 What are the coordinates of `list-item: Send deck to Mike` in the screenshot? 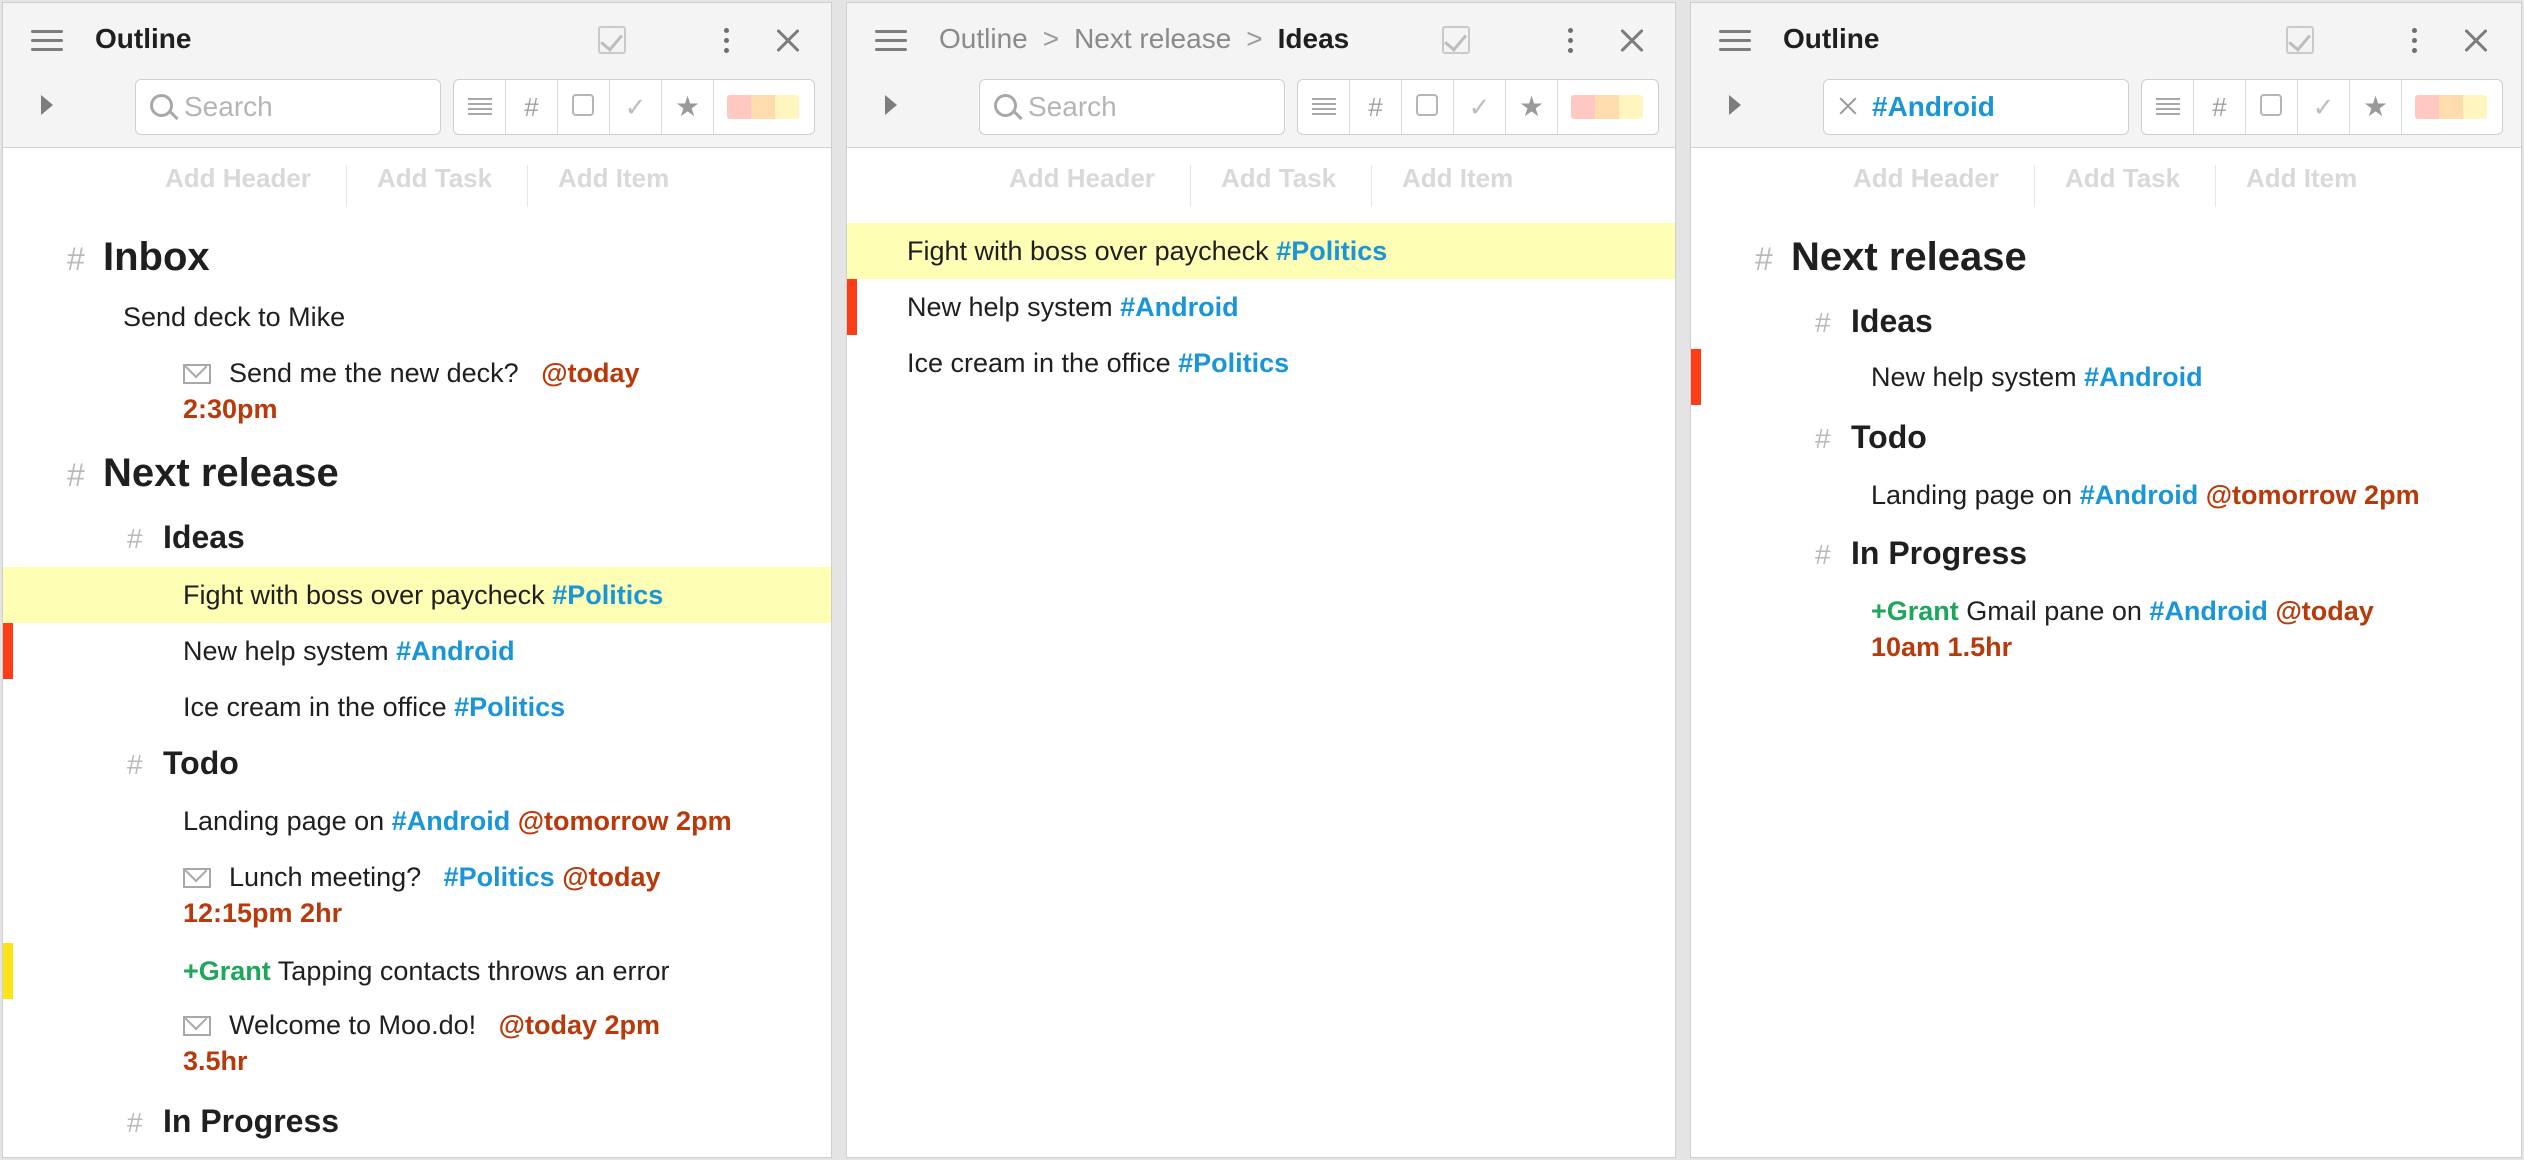 It's located at (417, 319).